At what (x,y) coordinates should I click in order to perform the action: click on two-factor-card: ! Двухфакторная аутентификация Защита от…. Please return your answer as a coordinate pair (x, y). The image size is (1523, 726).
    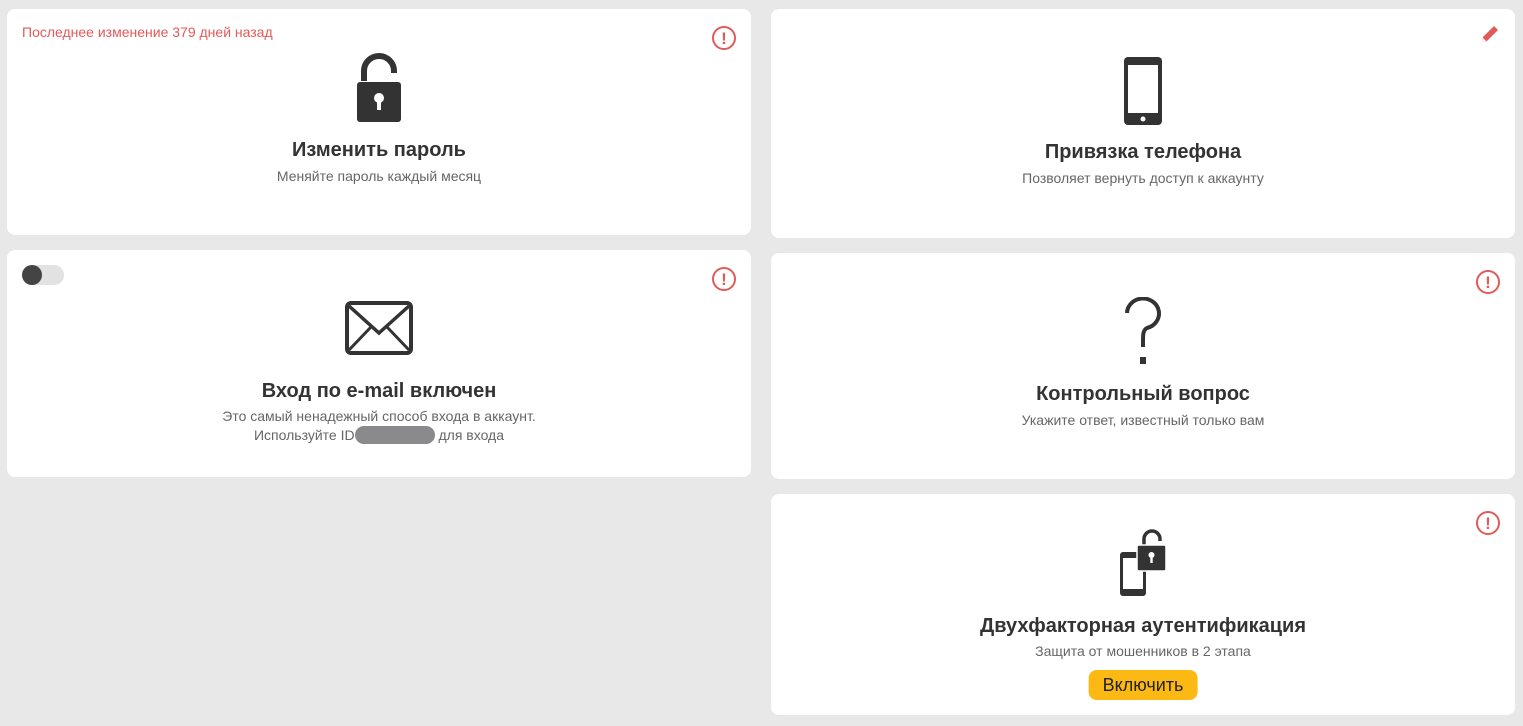
    Looking at the image, I should click on (1143, 604).